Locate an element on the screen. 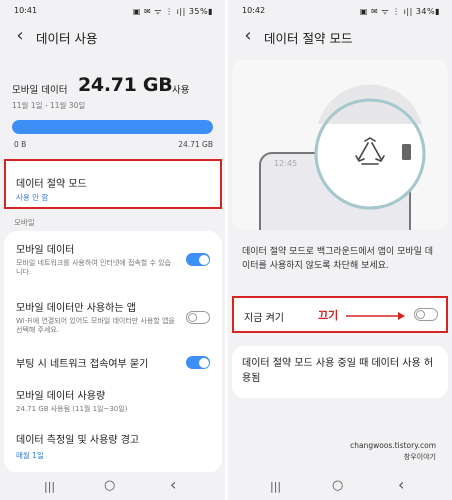  usage-progress-fill is located at coordinates (112, 127).